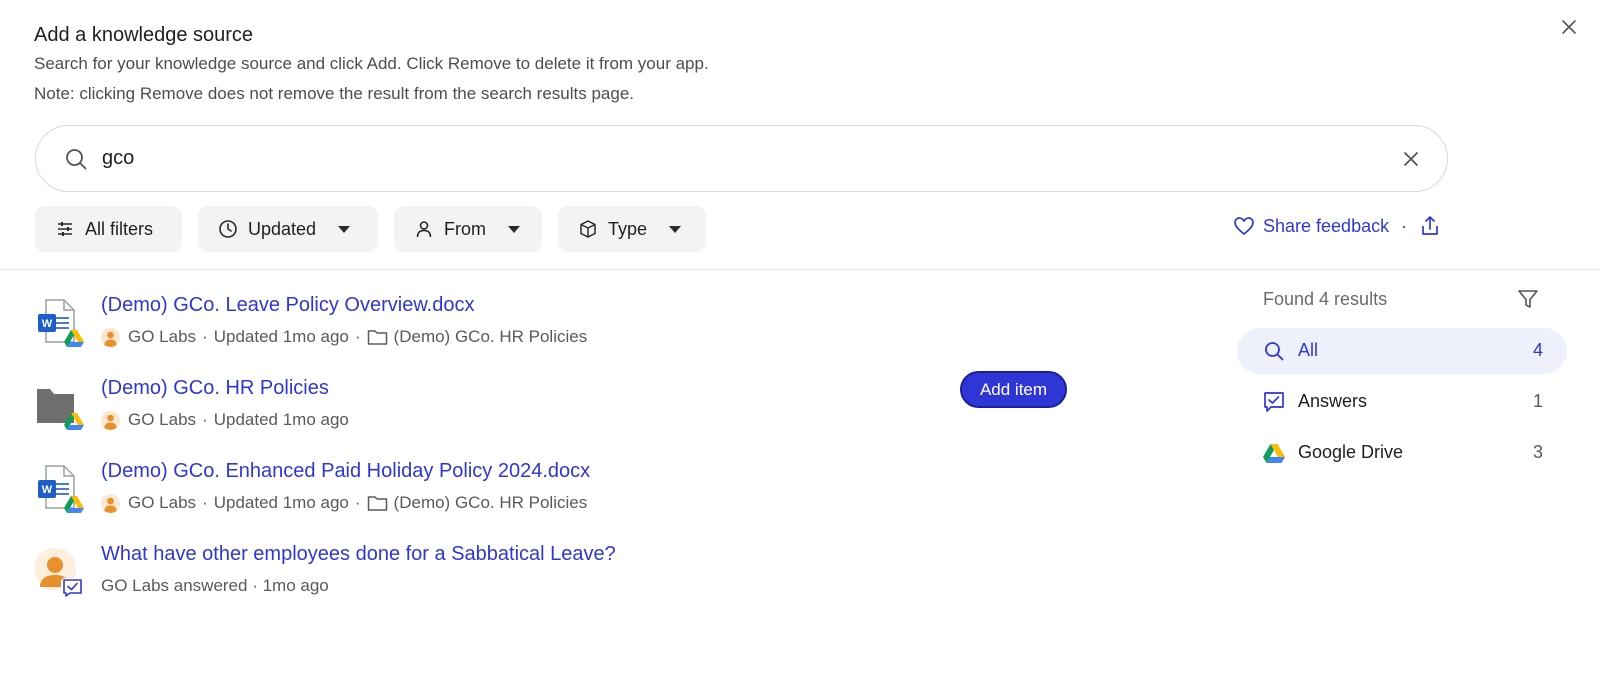 This screenshot has height=699, width=1600. What do you see at coordinates (58, 573) in the screenshot?
I see `answer-avatar-icon` at bounding box center [58, 573].